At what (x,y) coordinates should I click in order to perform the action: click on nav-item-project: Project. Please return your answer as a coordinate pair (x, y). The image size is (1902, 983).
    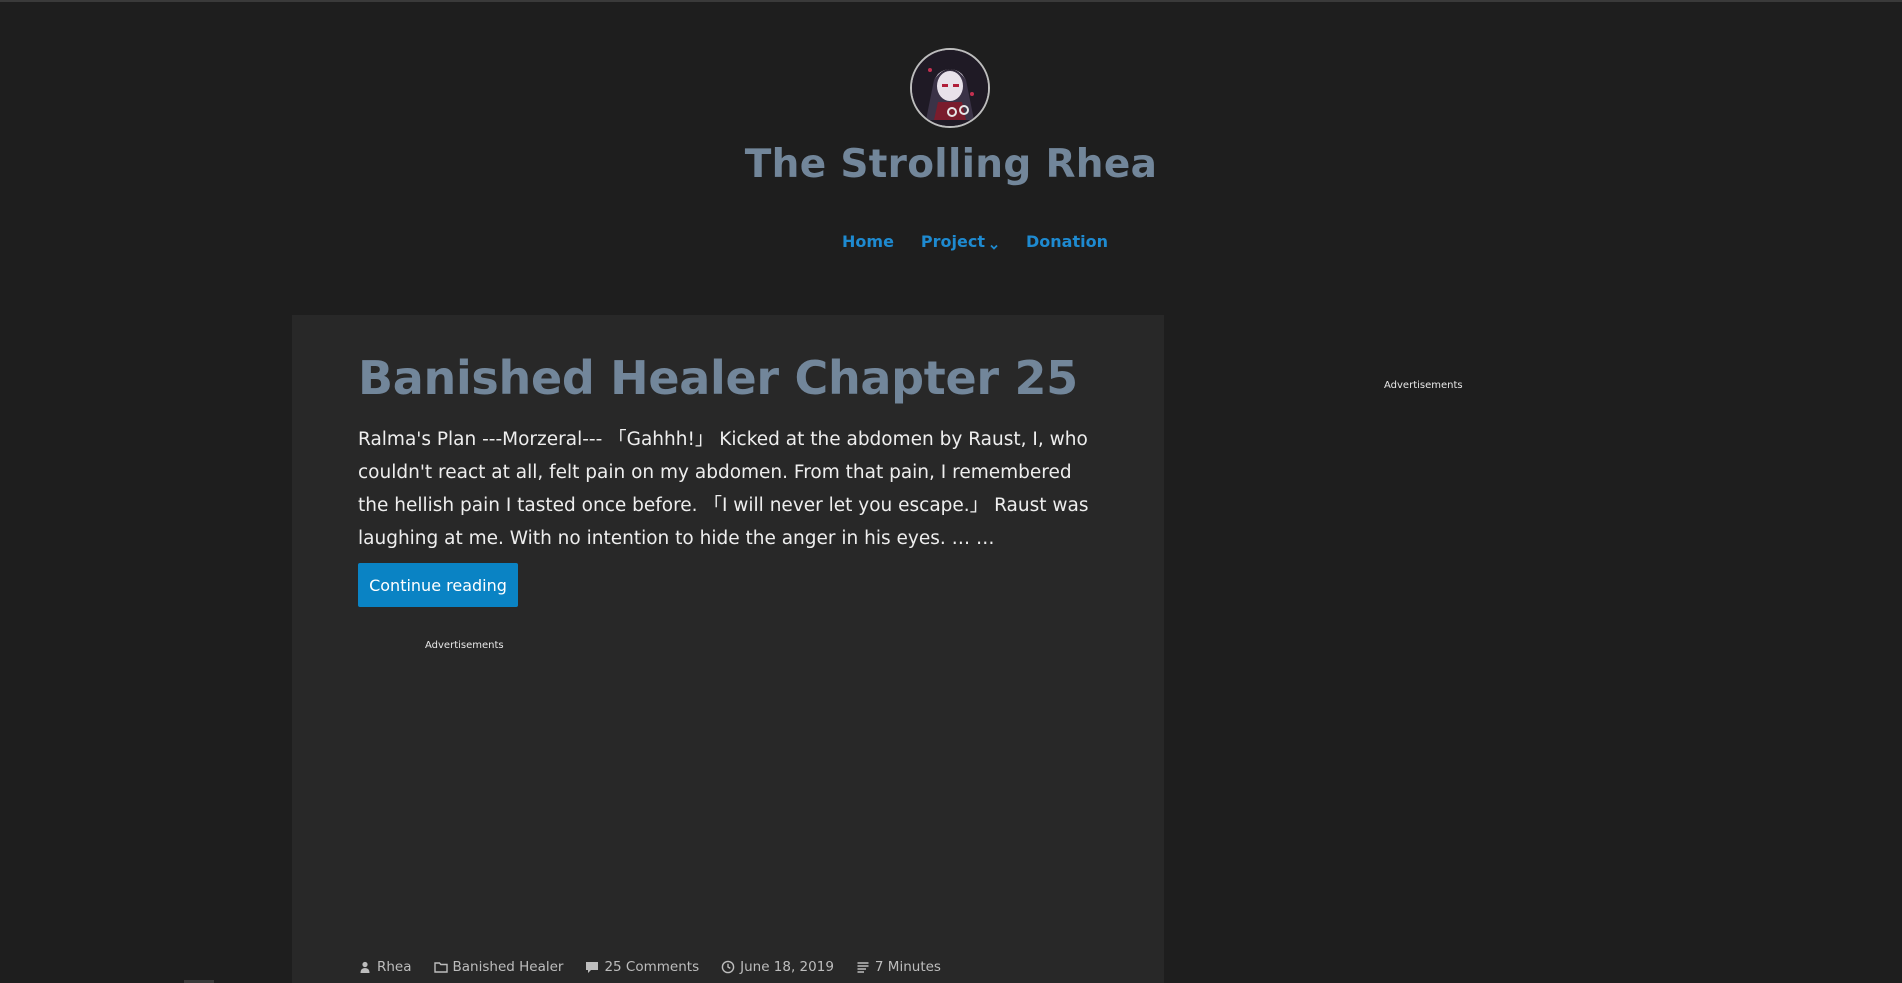
    Looking at the image, I should click on (960, 241).